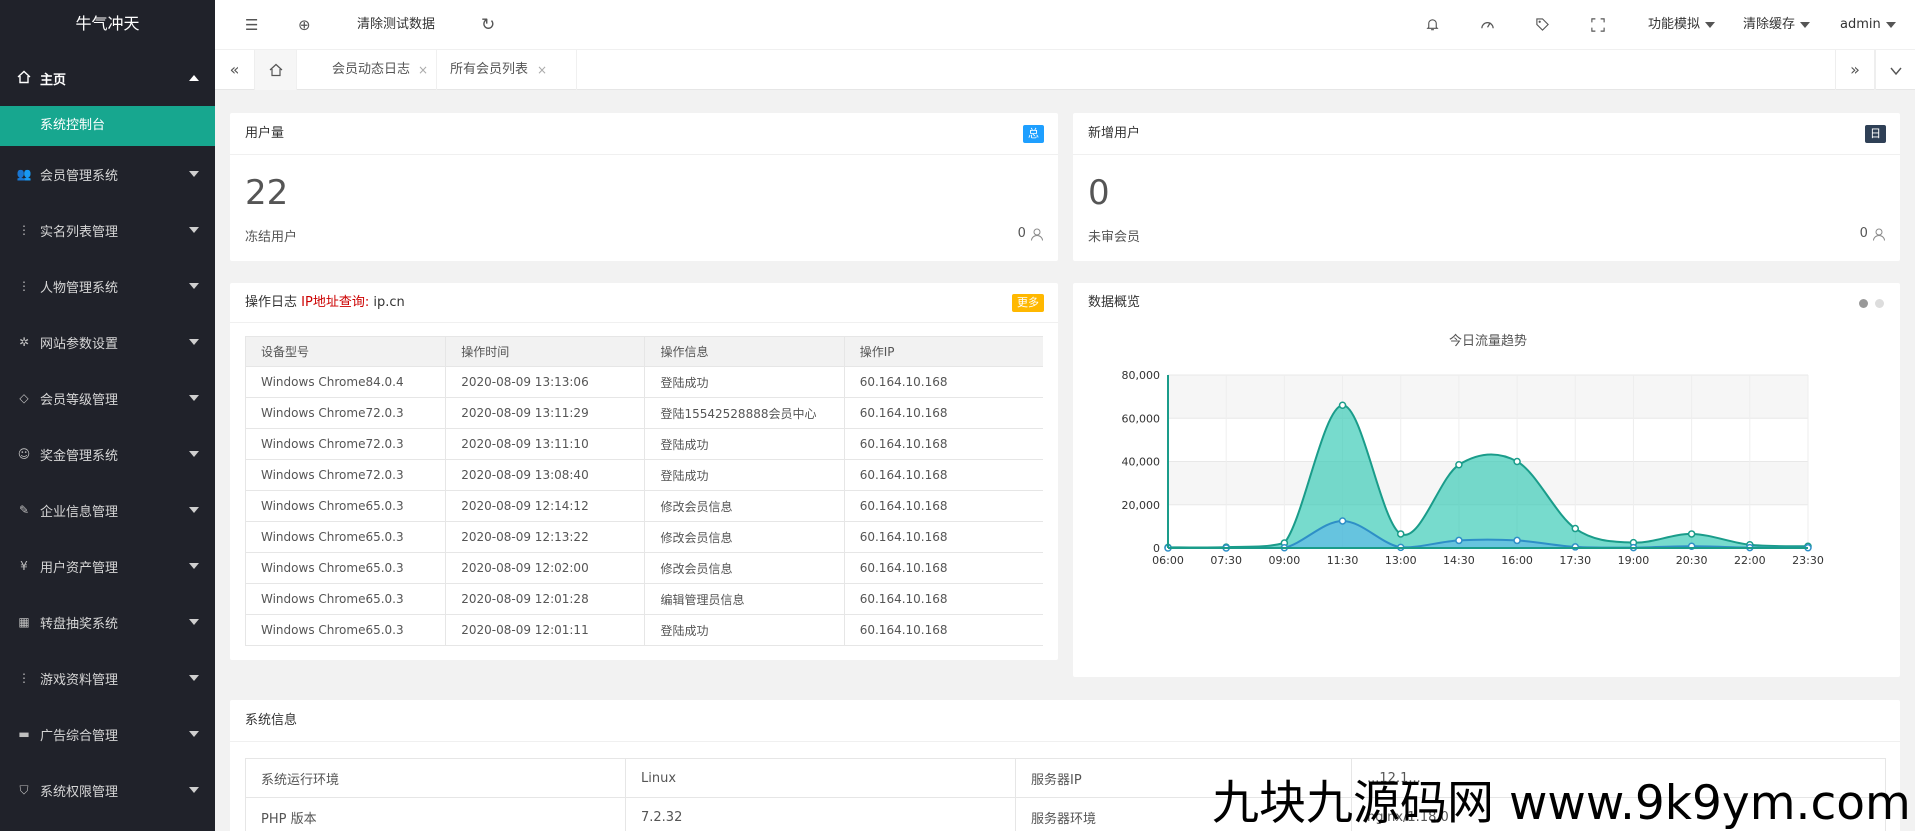 This screenshot has height=831, width=1915. I want to click on apps-icon: ▦, so click(24, 622).